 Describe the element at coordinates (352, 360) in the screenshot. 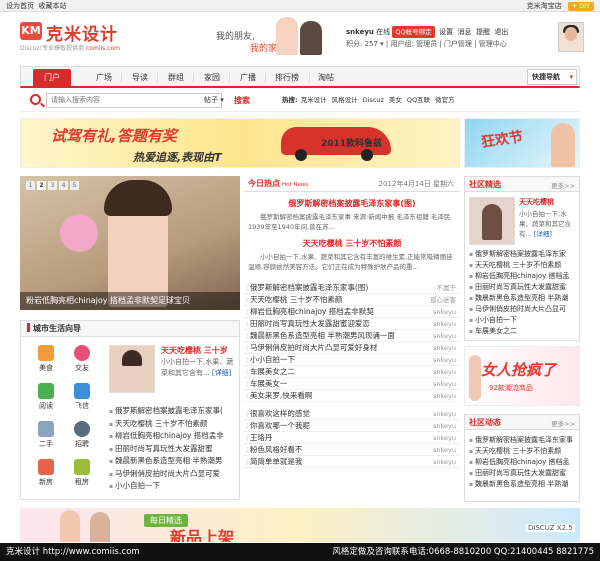

I see `table-row: 小小自拍一下snkeyu` at that location.